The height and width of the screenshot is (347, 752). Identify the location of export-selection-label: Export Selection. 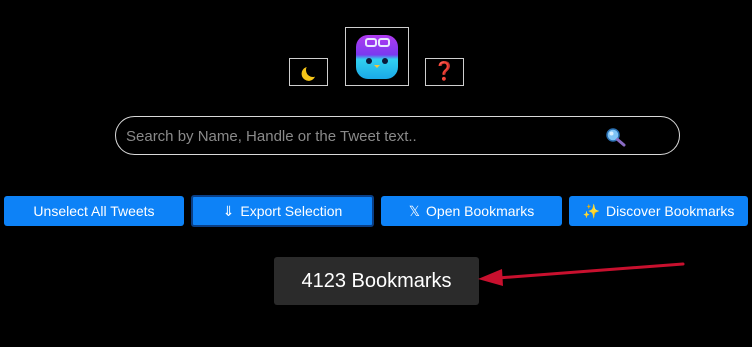
(291, 211).